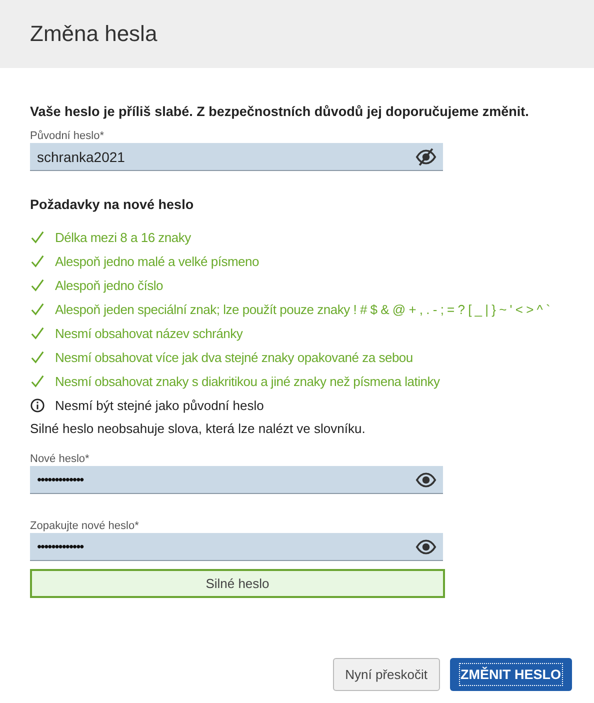 This screenshot has width=594, height=703. What do you see at coordinates (157, 261) in the screenshot?
I see `requirement-text: Alespoň jedno malé a velké písmeno` at bounding box center [157, 261].